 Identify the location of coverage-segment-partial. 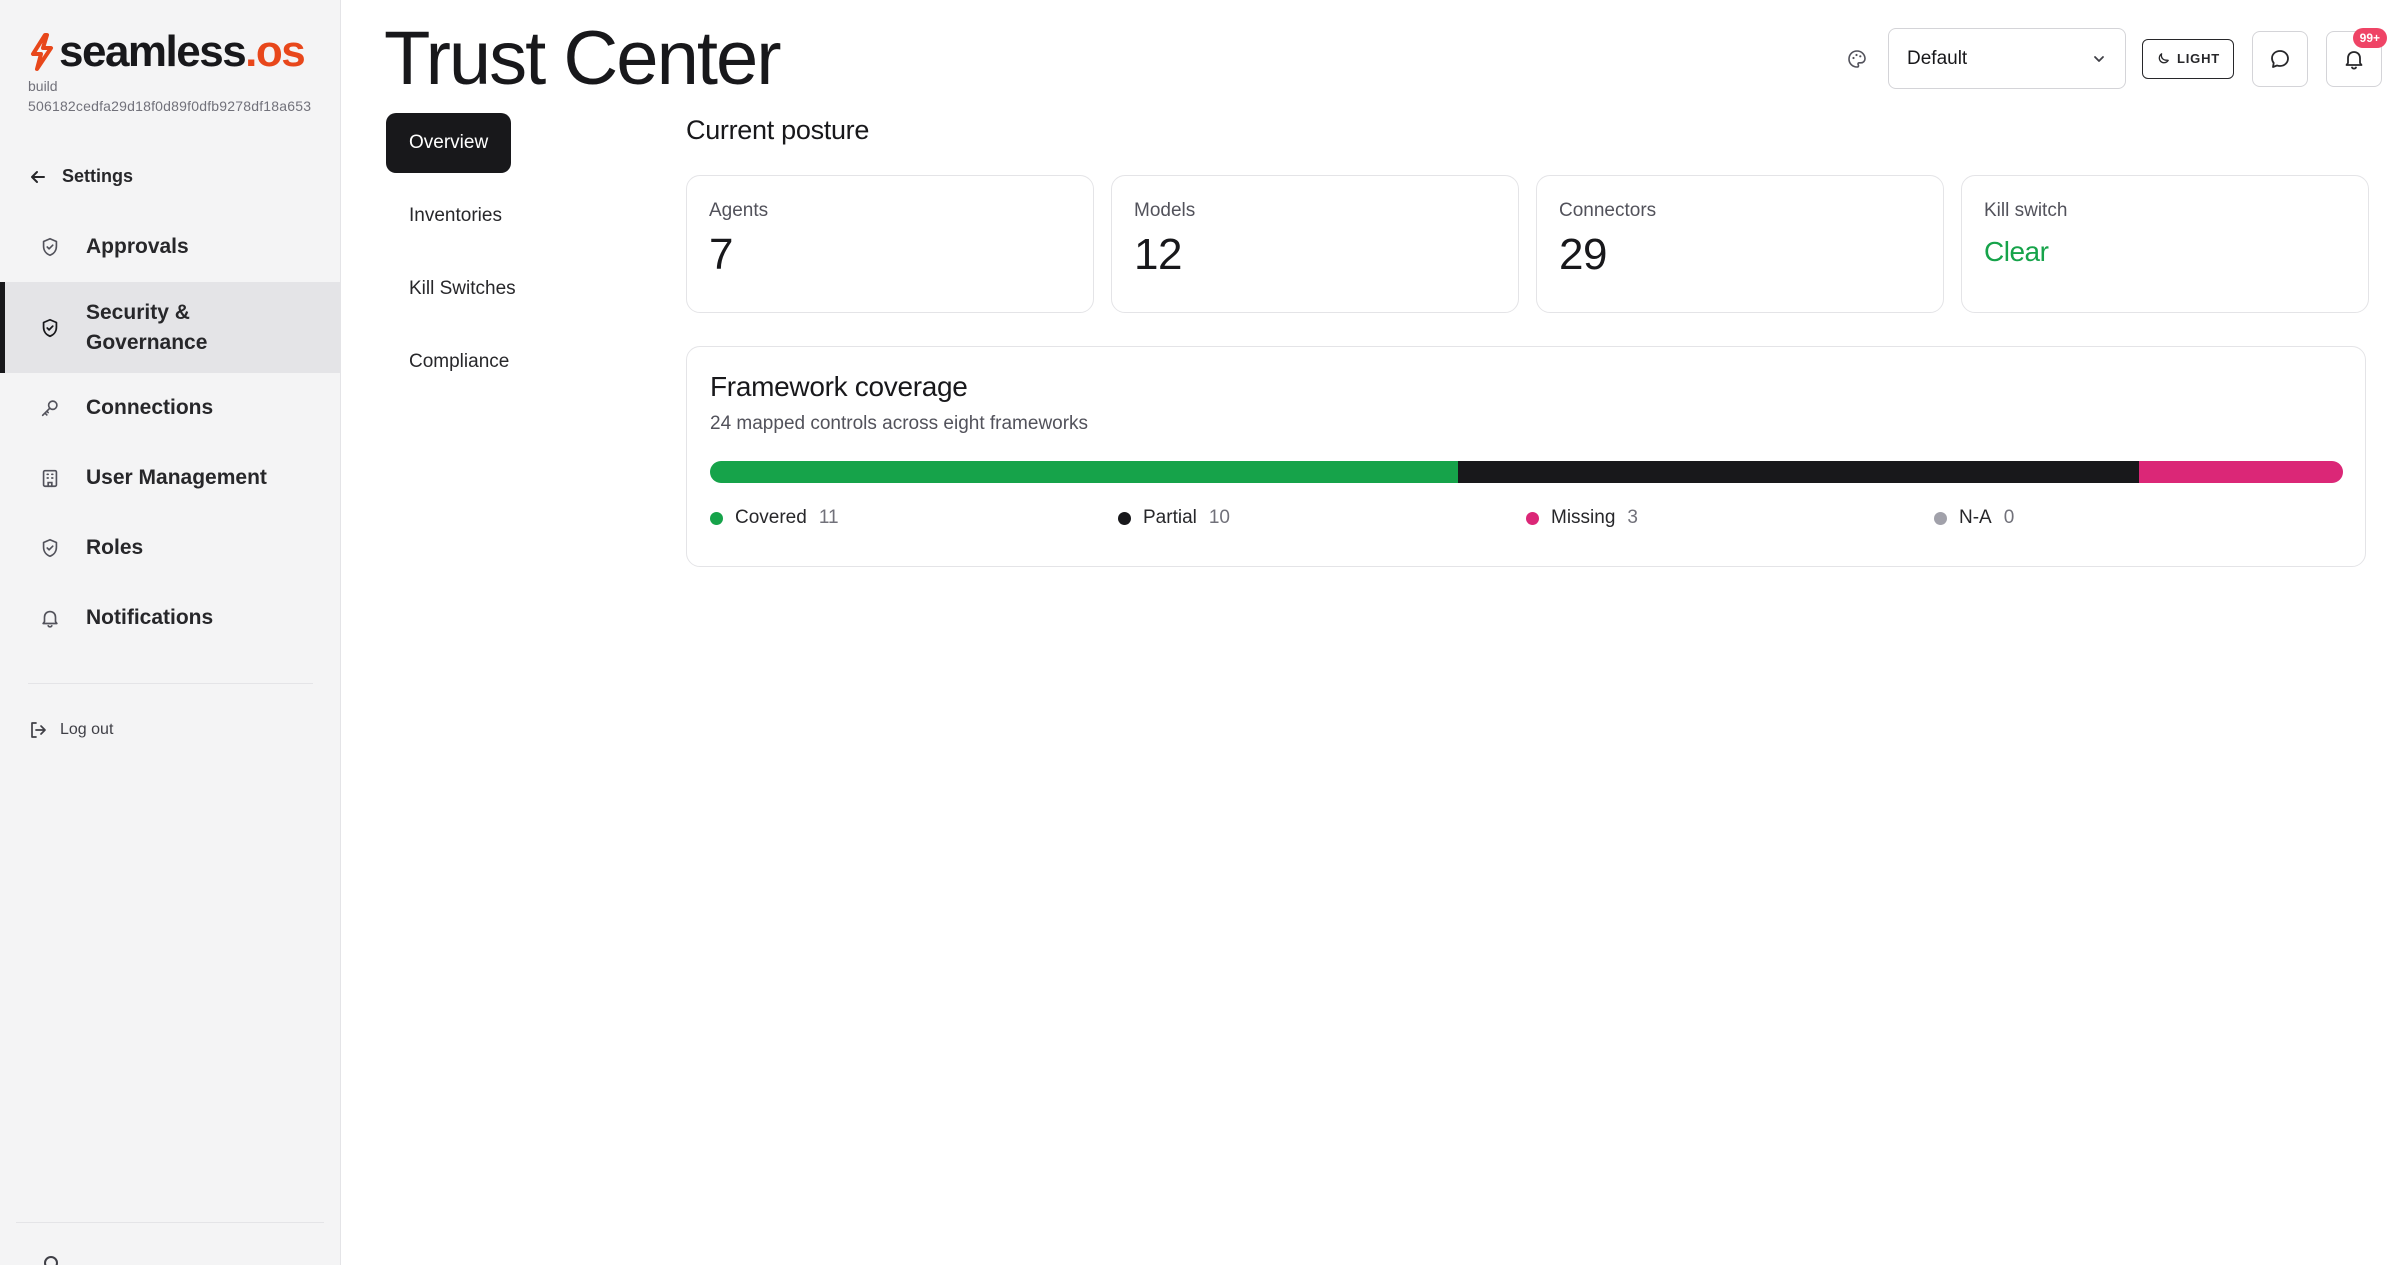
(1798, 472).